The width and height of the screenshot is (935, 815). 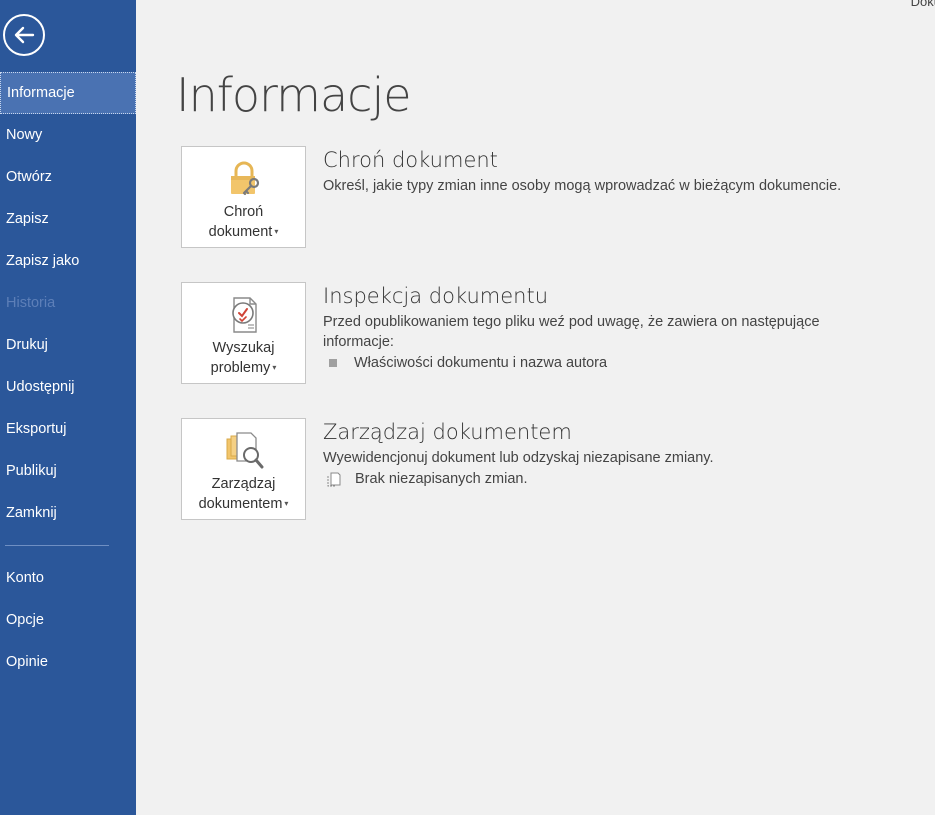 I want to click on section-title: Zarządzaj dokumentem, so click(x=447, y=432).